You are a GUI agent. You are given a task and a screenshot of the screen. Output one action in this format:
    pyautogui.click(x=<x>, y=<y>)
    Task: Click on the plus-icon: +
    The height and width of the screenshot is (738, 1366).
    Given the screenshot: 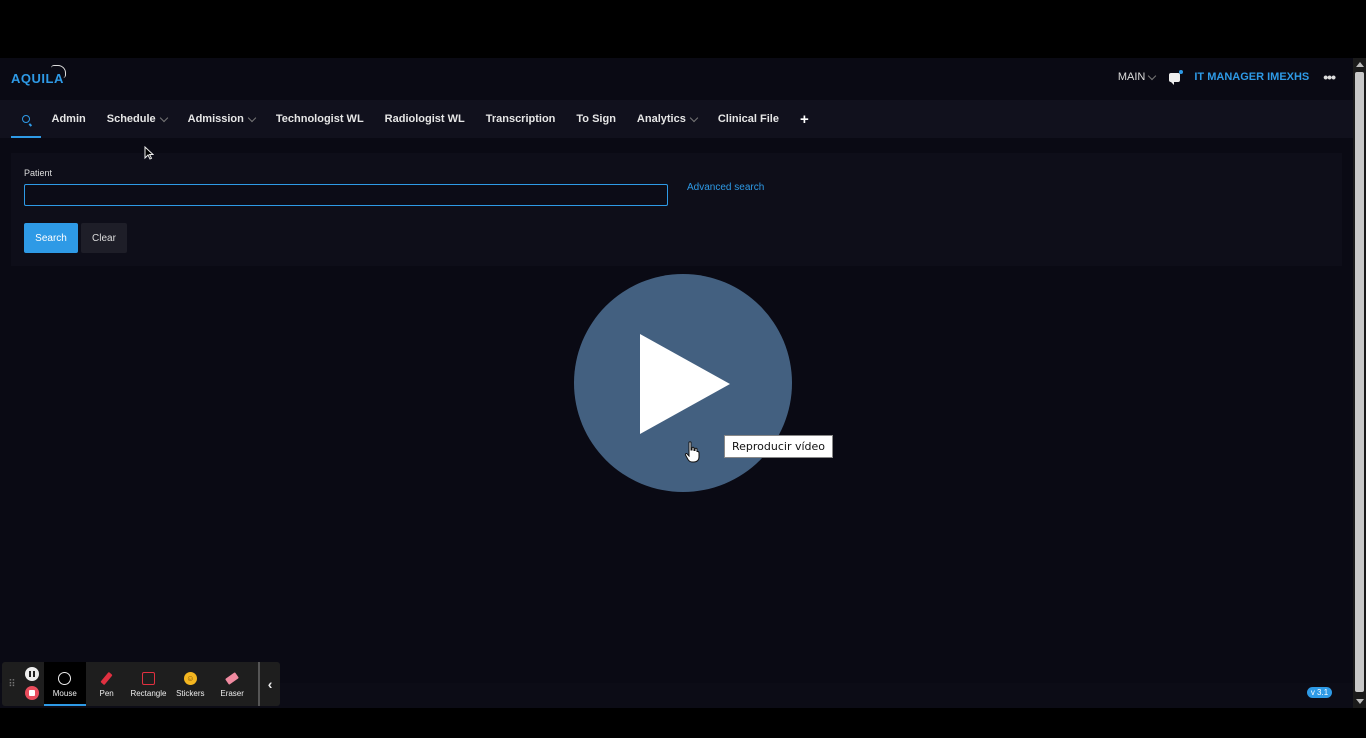 What is the action you would take?
    pyautogui.click(x=804, y=119)
    